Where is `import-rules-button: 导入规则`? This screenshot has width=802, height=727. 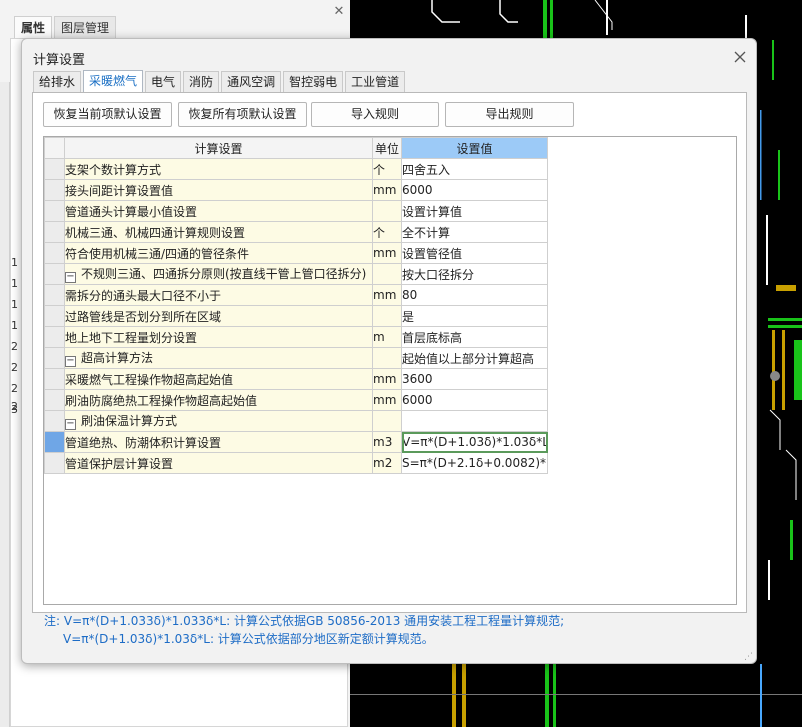
import-rules-button: 导入规则 is located at coordinates (375, 114).